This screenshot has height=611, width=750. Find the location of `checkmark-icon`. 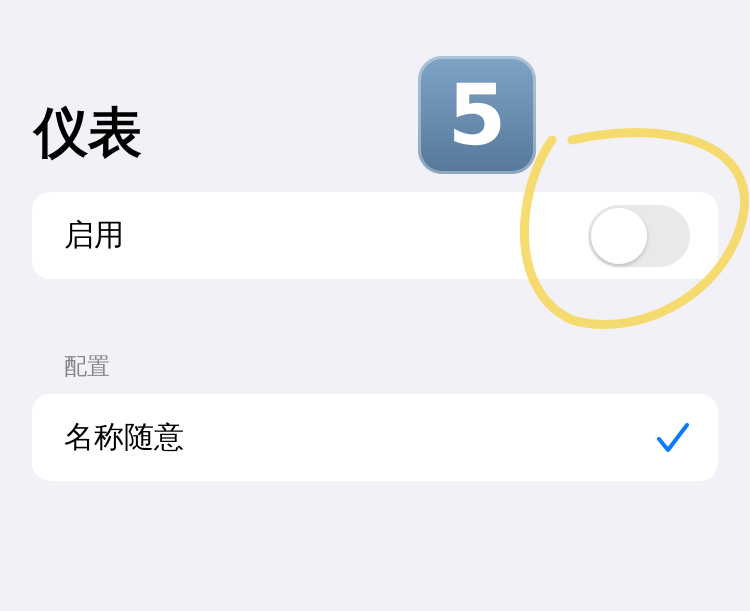

checkmark-icon is located at coordinates (673, 437).